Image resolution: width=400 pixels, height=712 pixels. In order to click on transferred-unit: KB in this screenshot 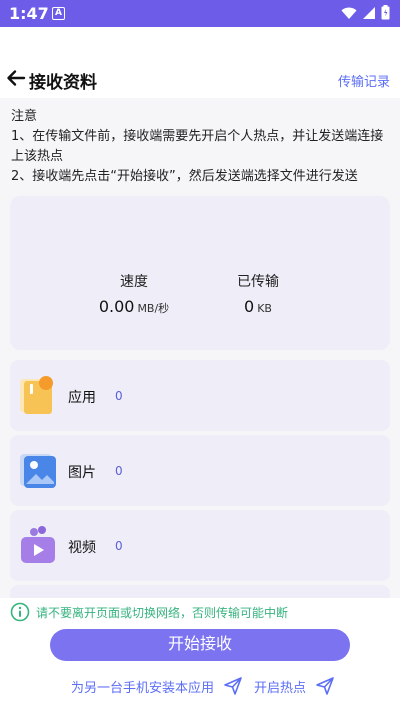, I will do `click(264, 308)`.